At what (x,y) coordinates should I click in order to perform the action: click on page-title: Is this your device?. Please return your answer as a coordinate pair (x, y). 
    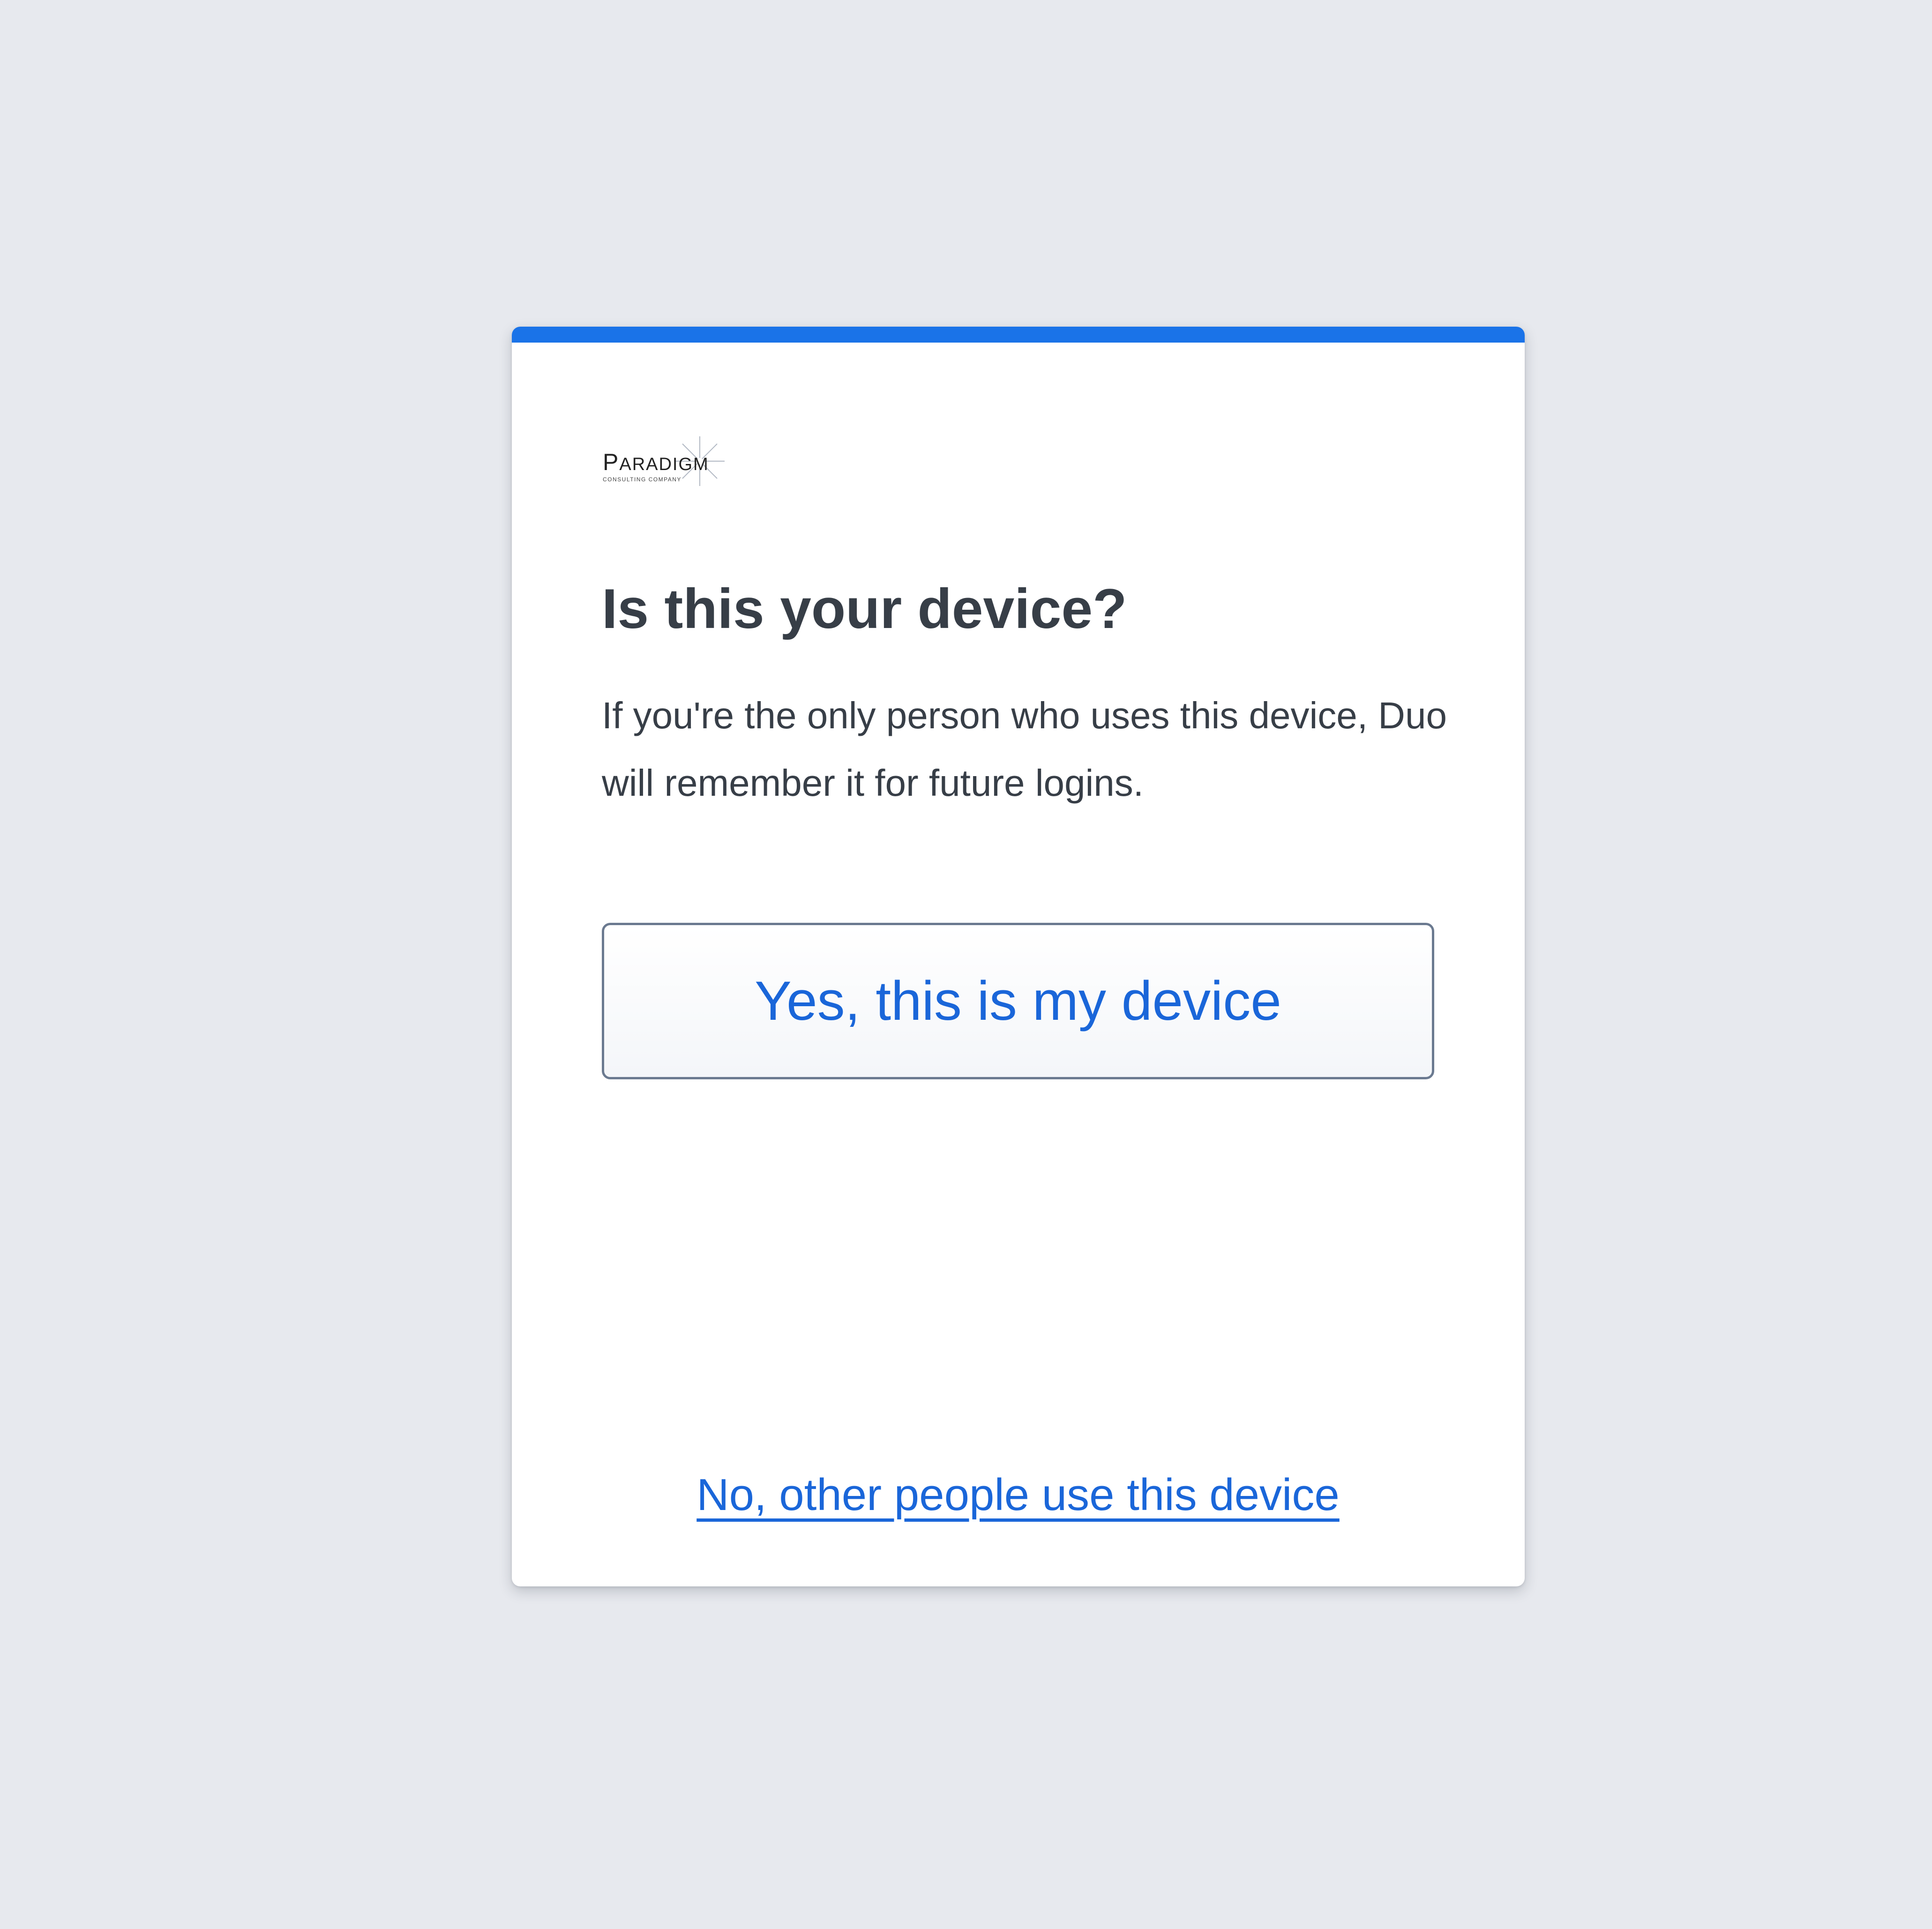
    Looking at the image, I should click on (864, 608).